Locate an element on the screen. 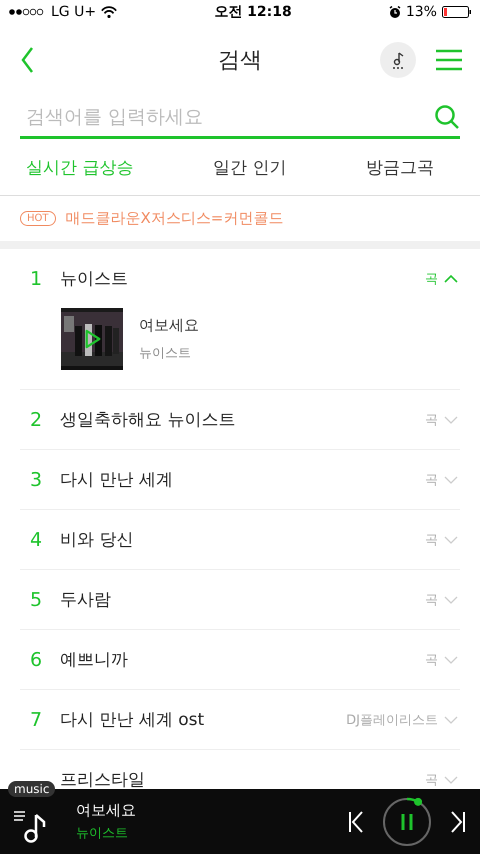 The height and width of the screenshot is (854, 480). menu-icon is located at coordinates (449, 60).